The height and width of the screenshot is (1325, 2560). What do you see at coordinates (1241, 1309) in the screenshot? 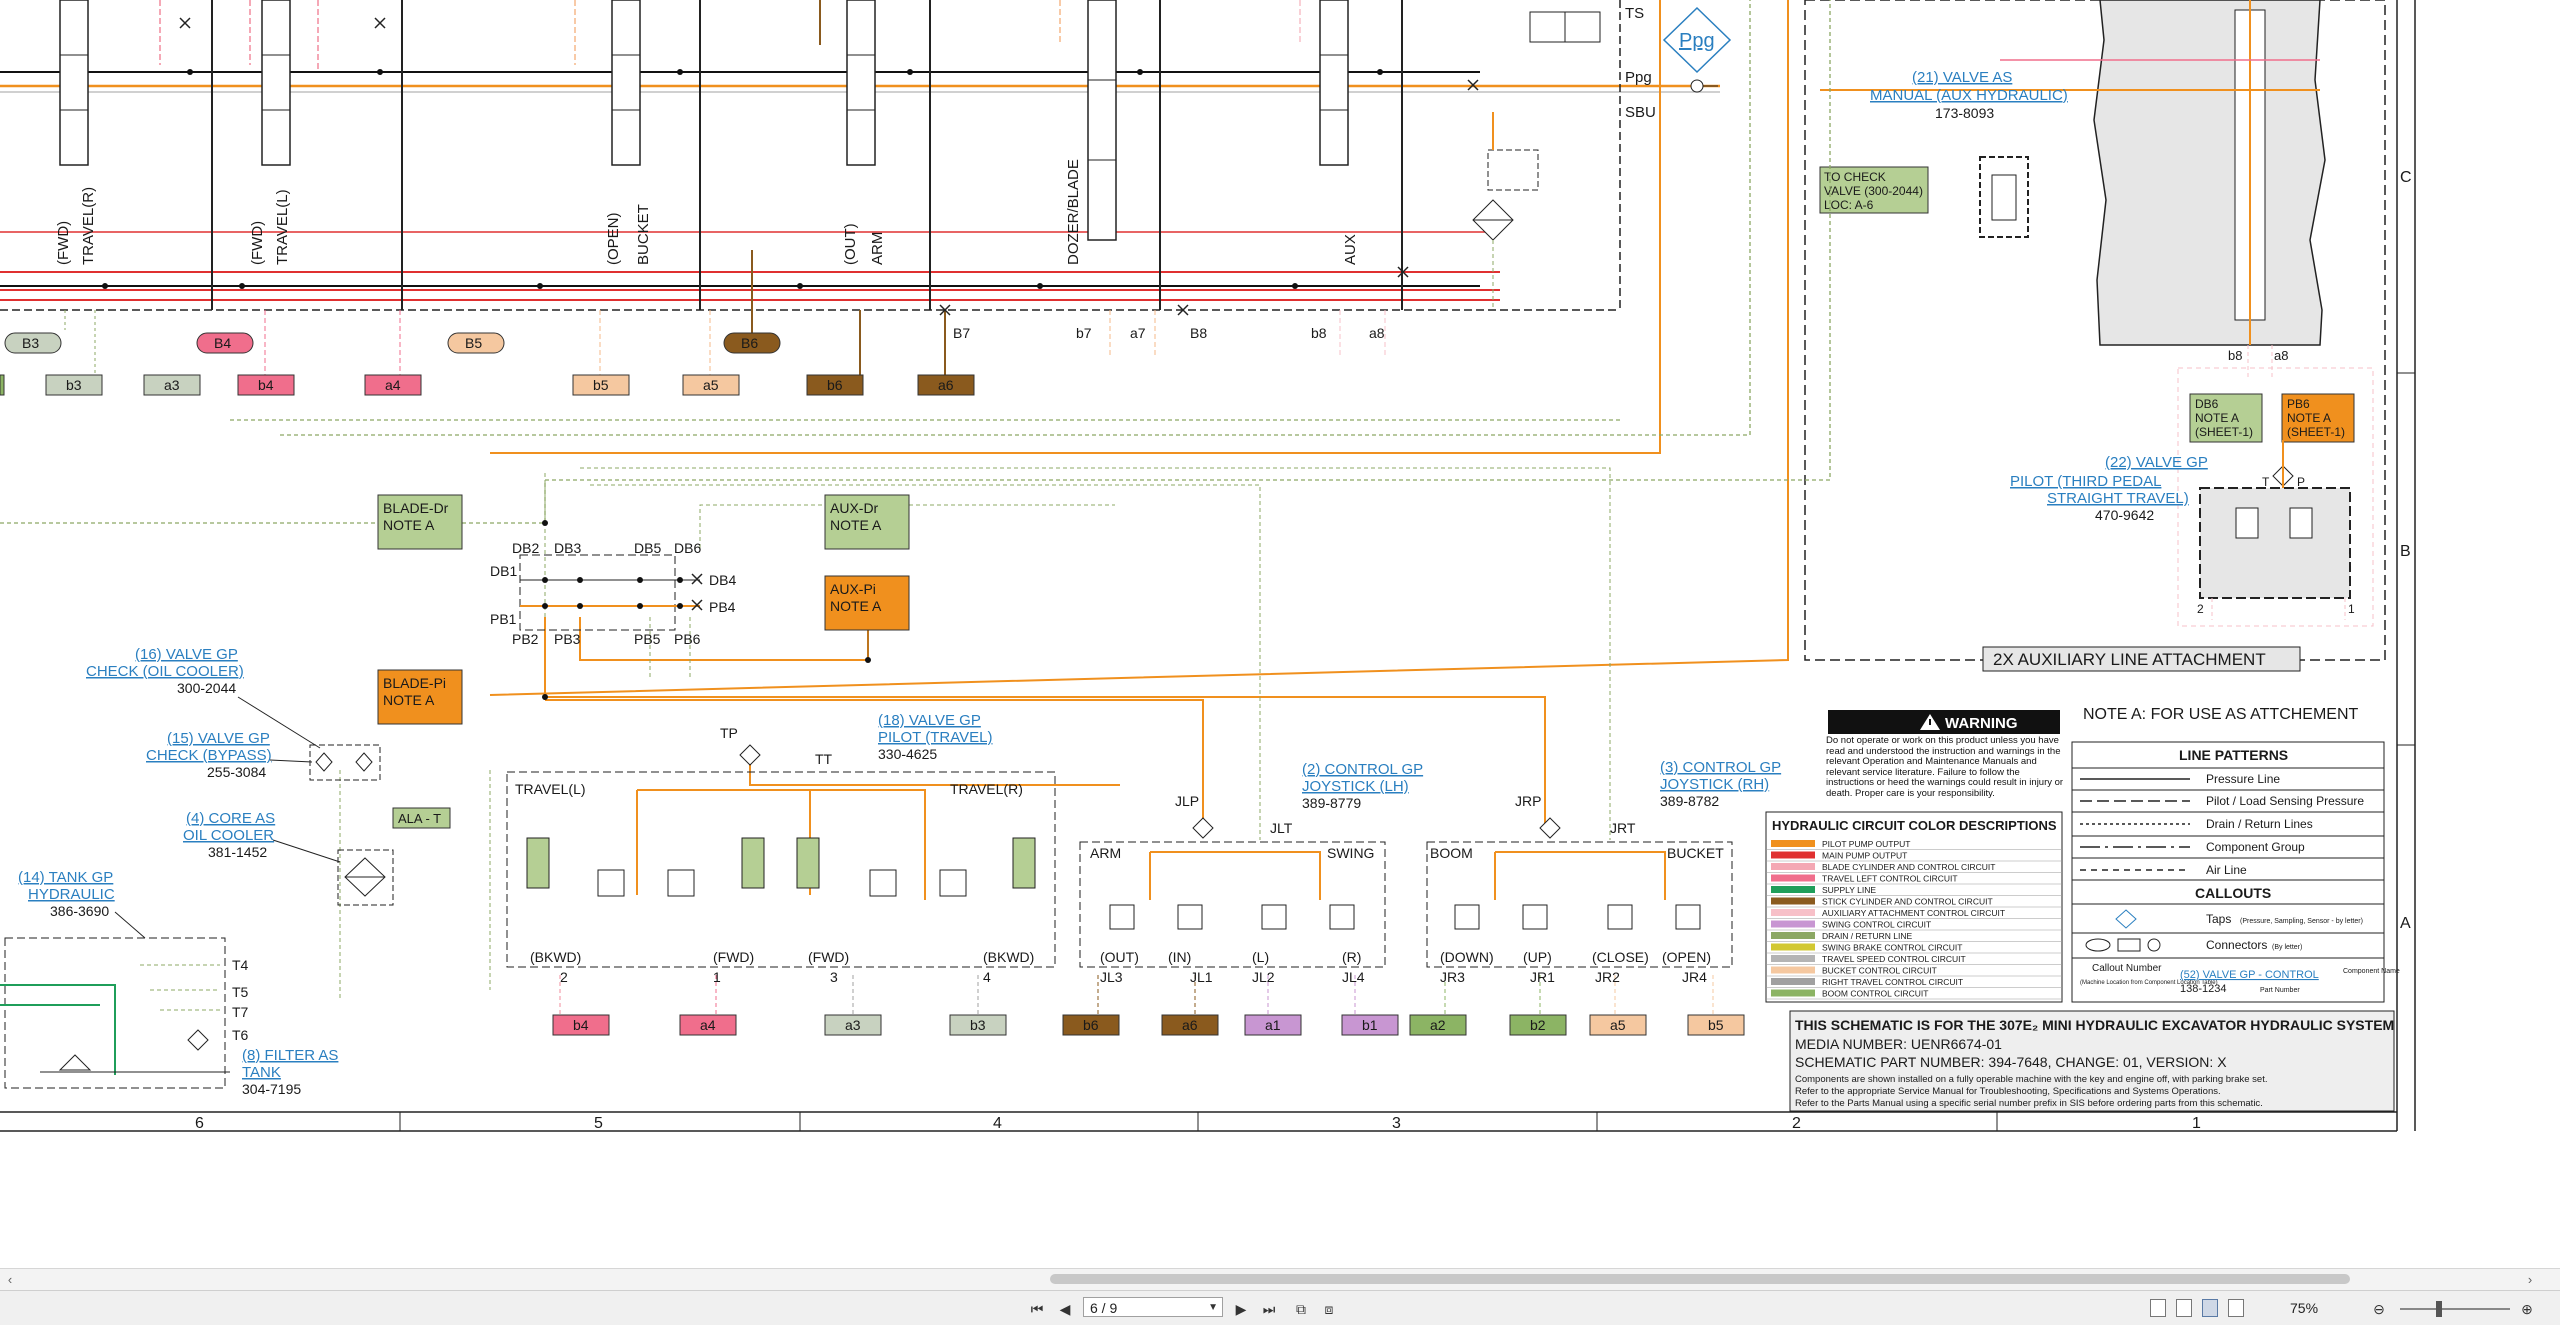
I see `next-page-icon: ▶` at bounding box center [1241, 1309].